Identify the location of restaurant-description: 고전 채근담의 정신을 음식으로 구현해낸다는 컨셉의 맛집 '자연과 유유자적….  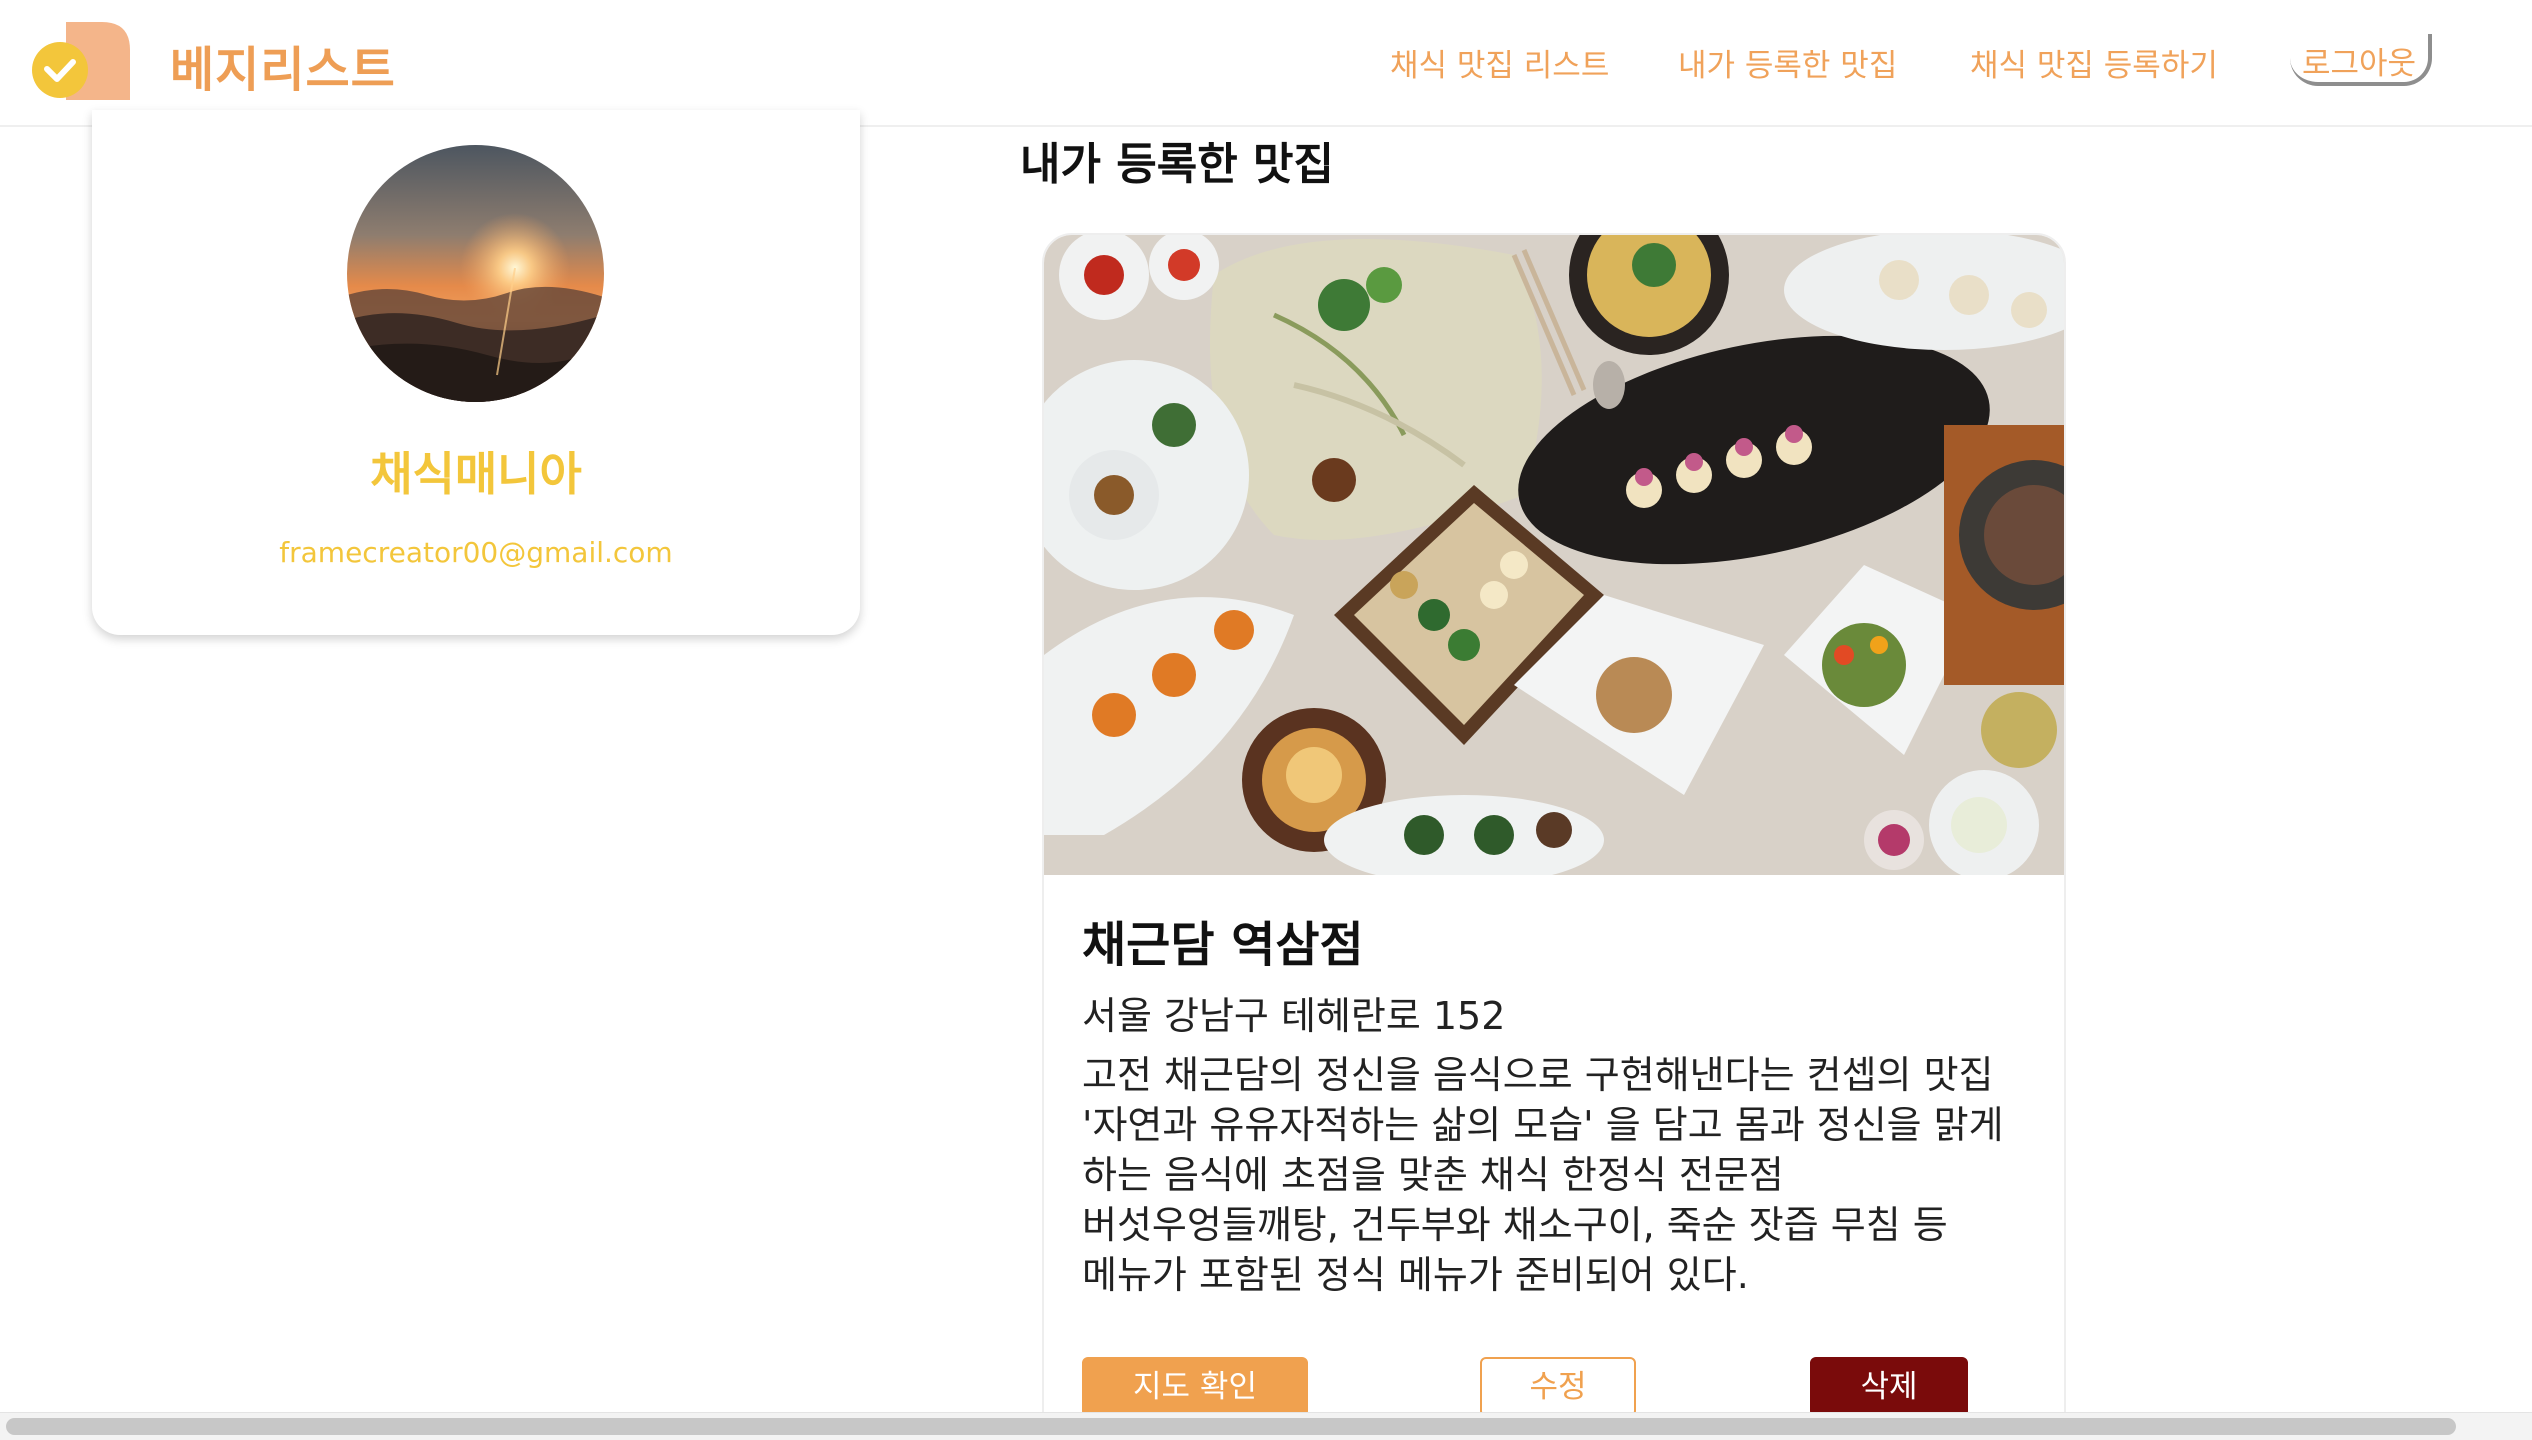
(1543, 1175).